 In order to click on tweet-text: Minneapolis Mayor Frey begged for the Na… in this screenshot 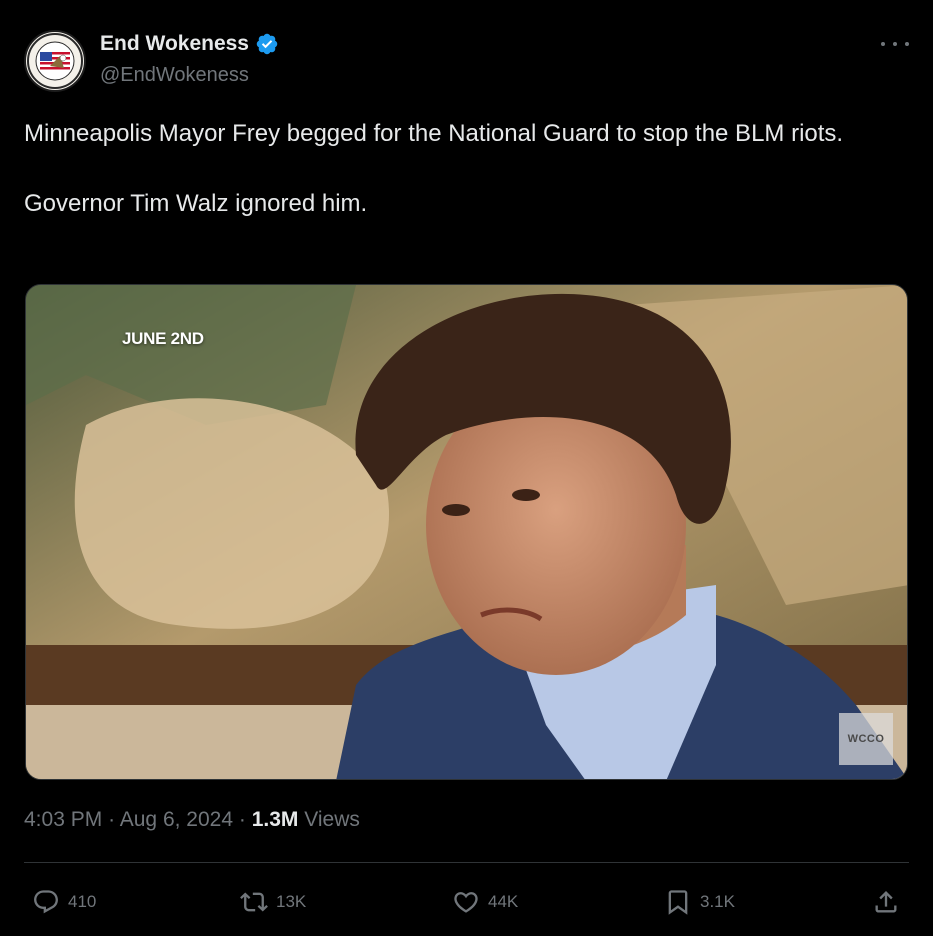, I will do `click(464, 168)`.